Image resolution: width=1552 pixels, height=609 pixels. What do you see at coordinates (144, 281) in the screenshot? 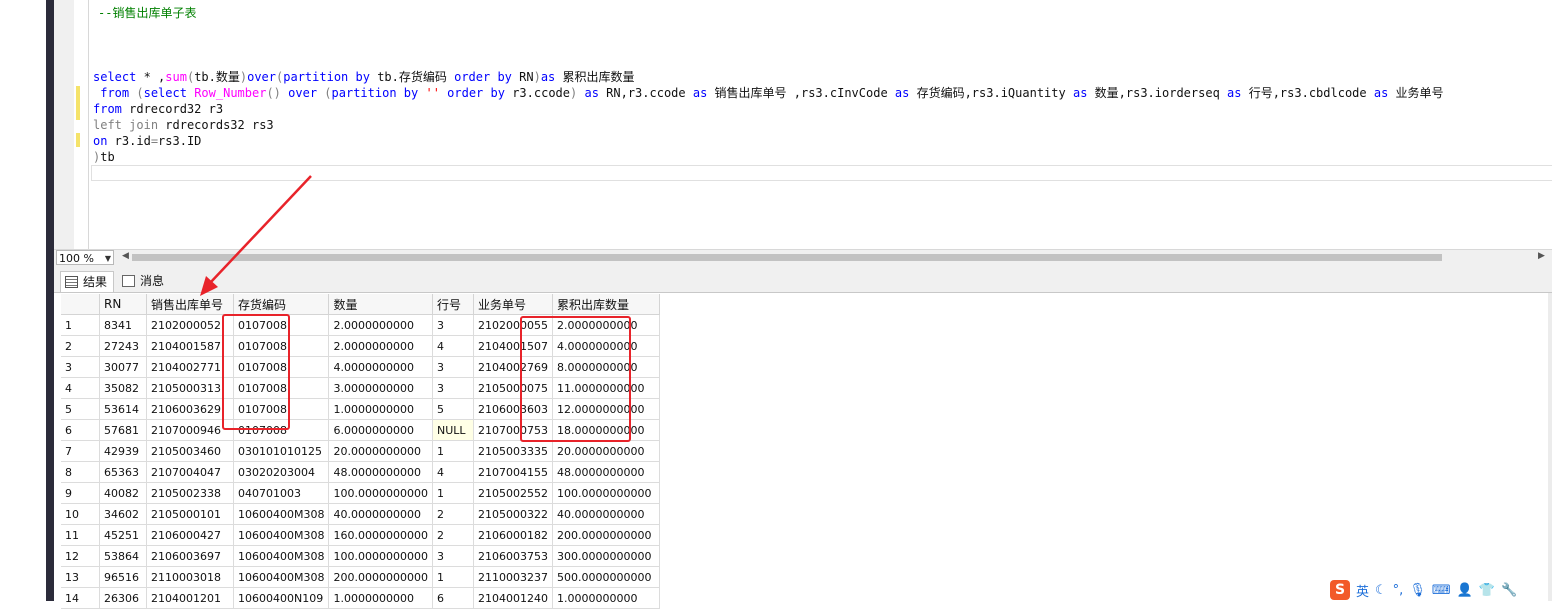
I see `tab-messages: 消息` at bounding box center [144, 281].